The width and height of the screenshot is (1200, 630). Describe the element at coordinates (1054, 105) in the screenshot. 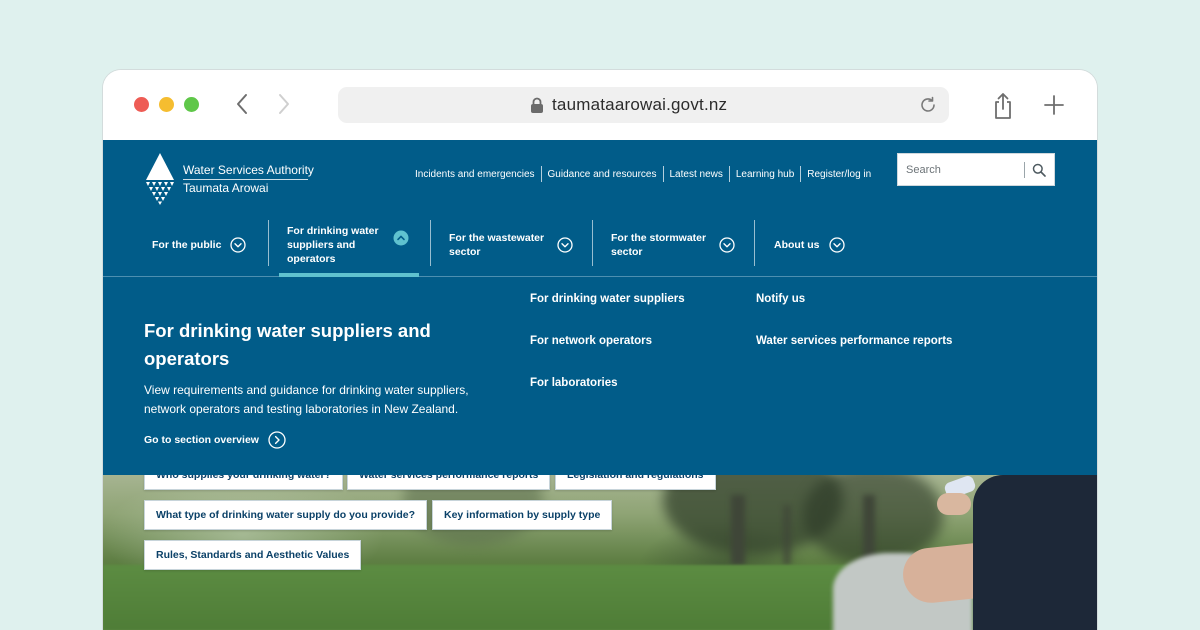

I see `new-tab-icon` at that location.